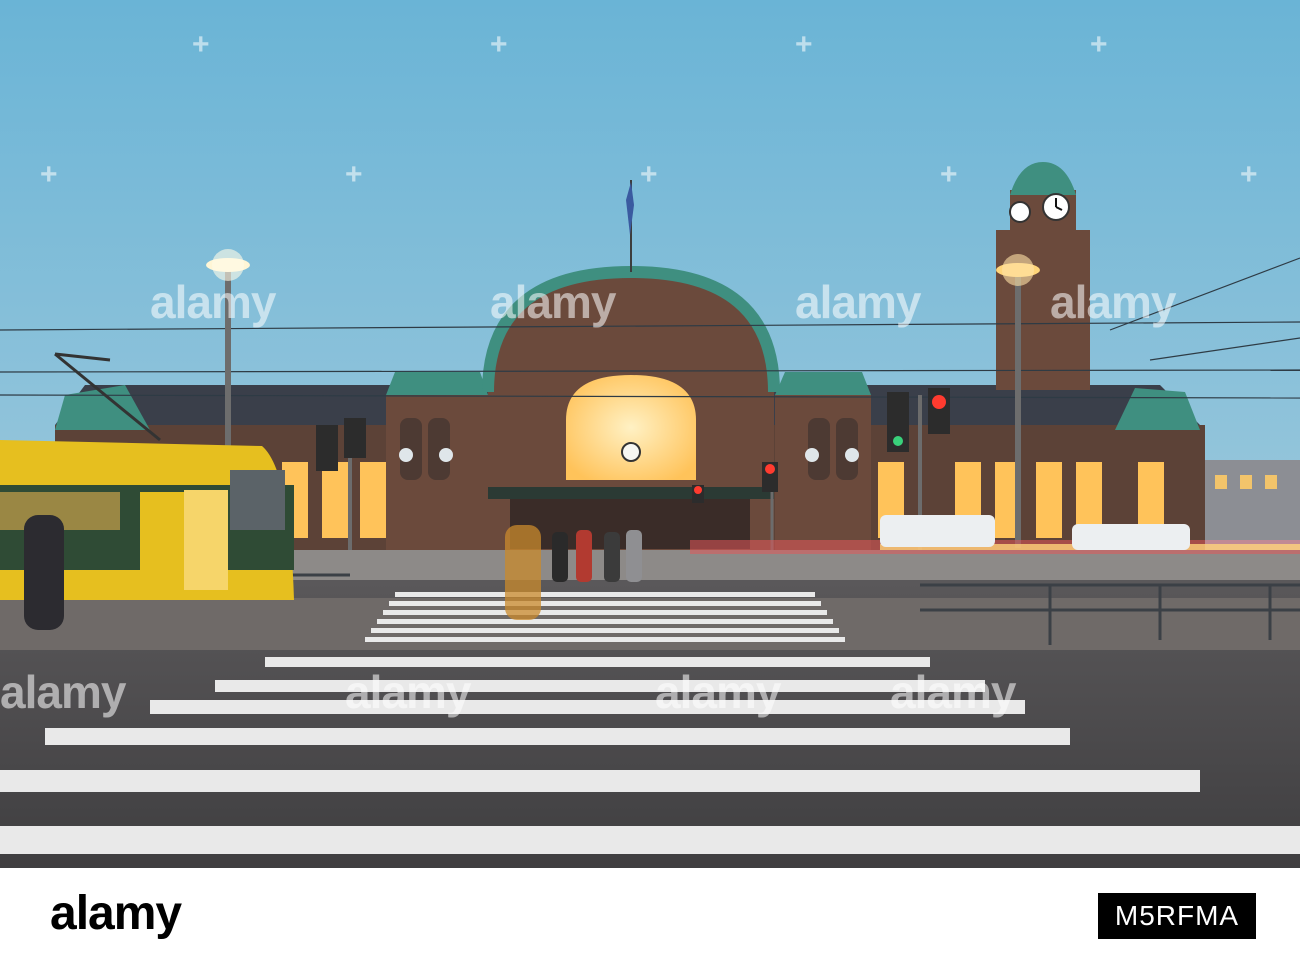 The width and height of the screenshot is (1300, 956). I want to click on tower-clock-left, so click(1020, 212).